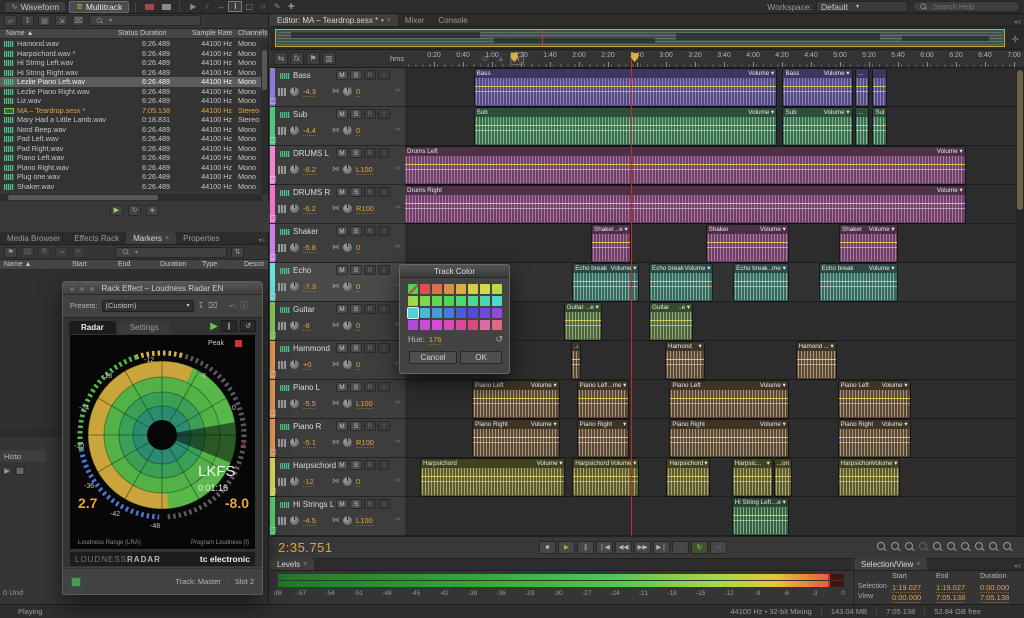 This screenshot has height=618, width=1024. I want to click on clip-piano-r: Piano Right Volume ▾, so click(874, 438).